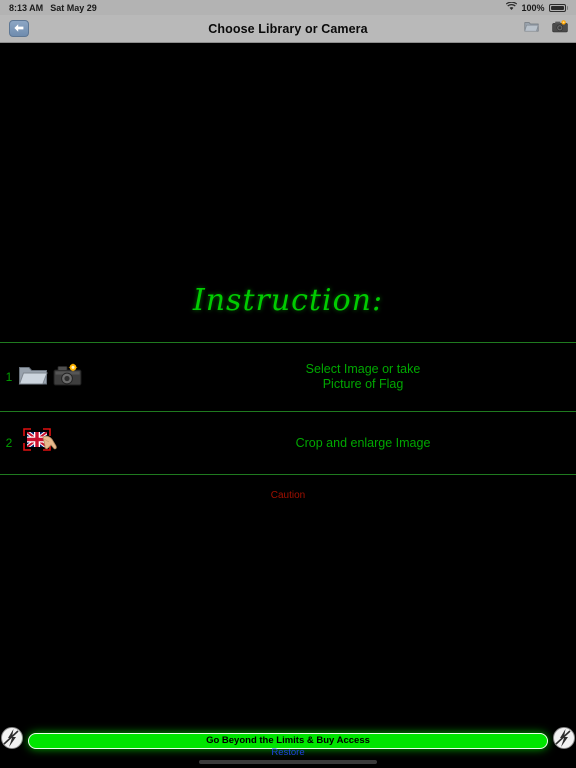  What do you see at coordinates (288, 474) in the screenshot?
I see `divider-bottom` at bounding box center [288, 474].